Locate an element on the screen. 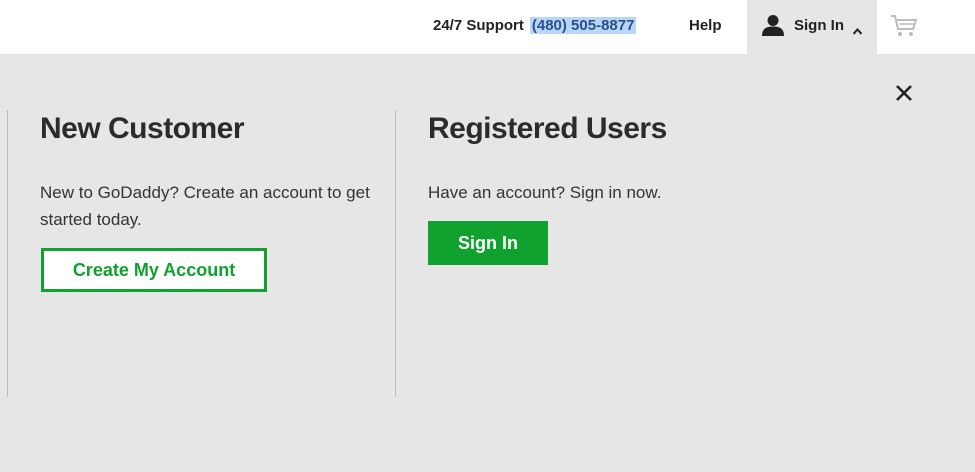 This screenshot has height=472, width=975. cart-icon is located at coordinates (904, 28).